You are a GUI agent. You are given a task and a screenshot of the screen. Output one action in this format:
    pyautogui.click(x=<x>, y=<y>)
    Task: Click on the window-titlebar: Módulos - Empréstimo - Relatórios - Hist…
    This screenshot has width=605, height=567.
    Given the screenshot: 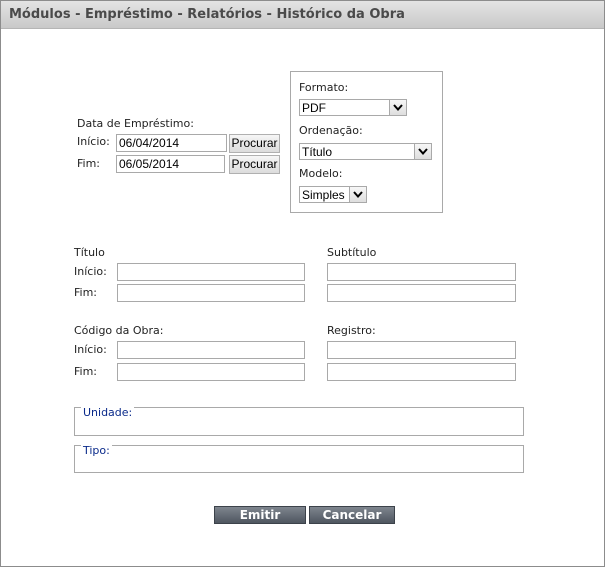 What is the action you would take?
    pyautogui.click(x=302, y=15)
    